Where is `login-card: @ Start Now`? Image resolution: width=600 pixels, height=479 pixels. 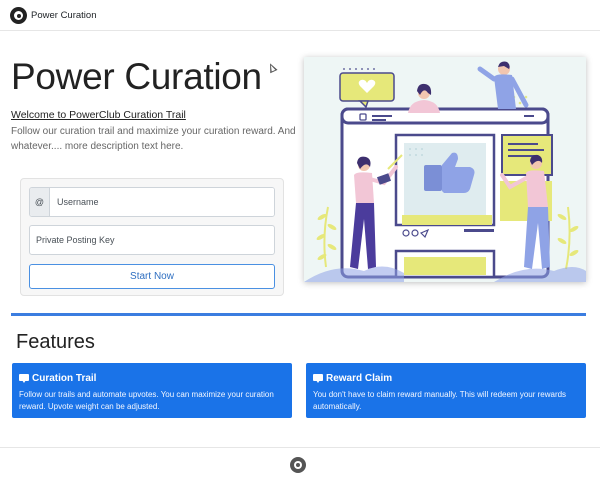
login-card: @ Start Now is located at coordinates (152, 237).